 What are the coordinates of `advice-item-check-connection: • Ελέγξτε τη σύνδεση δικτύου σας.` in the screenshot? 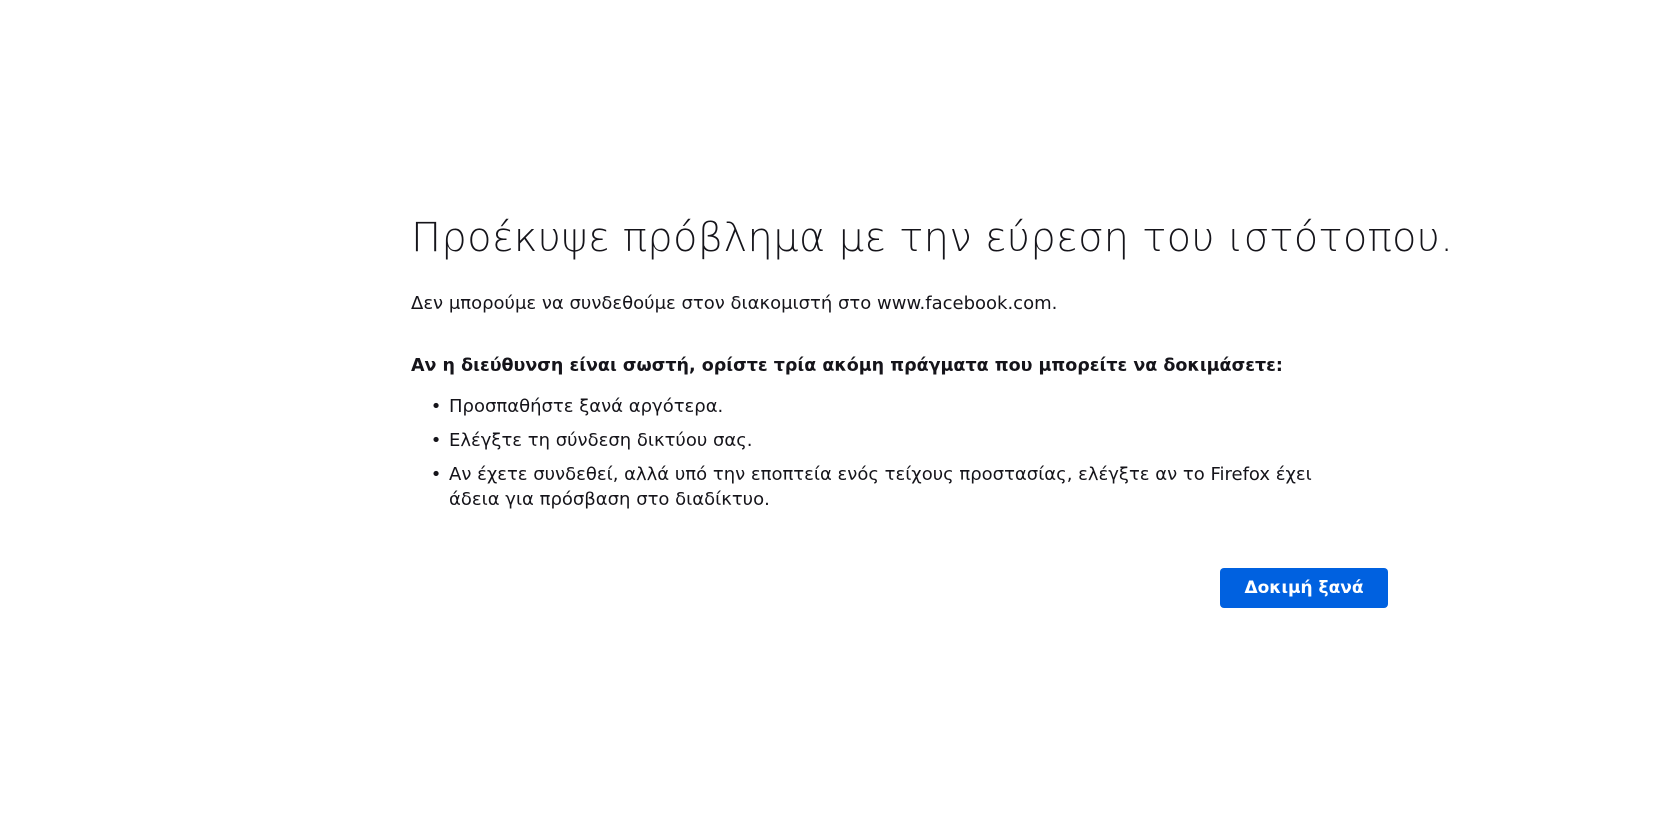 It's located at (890, 440).